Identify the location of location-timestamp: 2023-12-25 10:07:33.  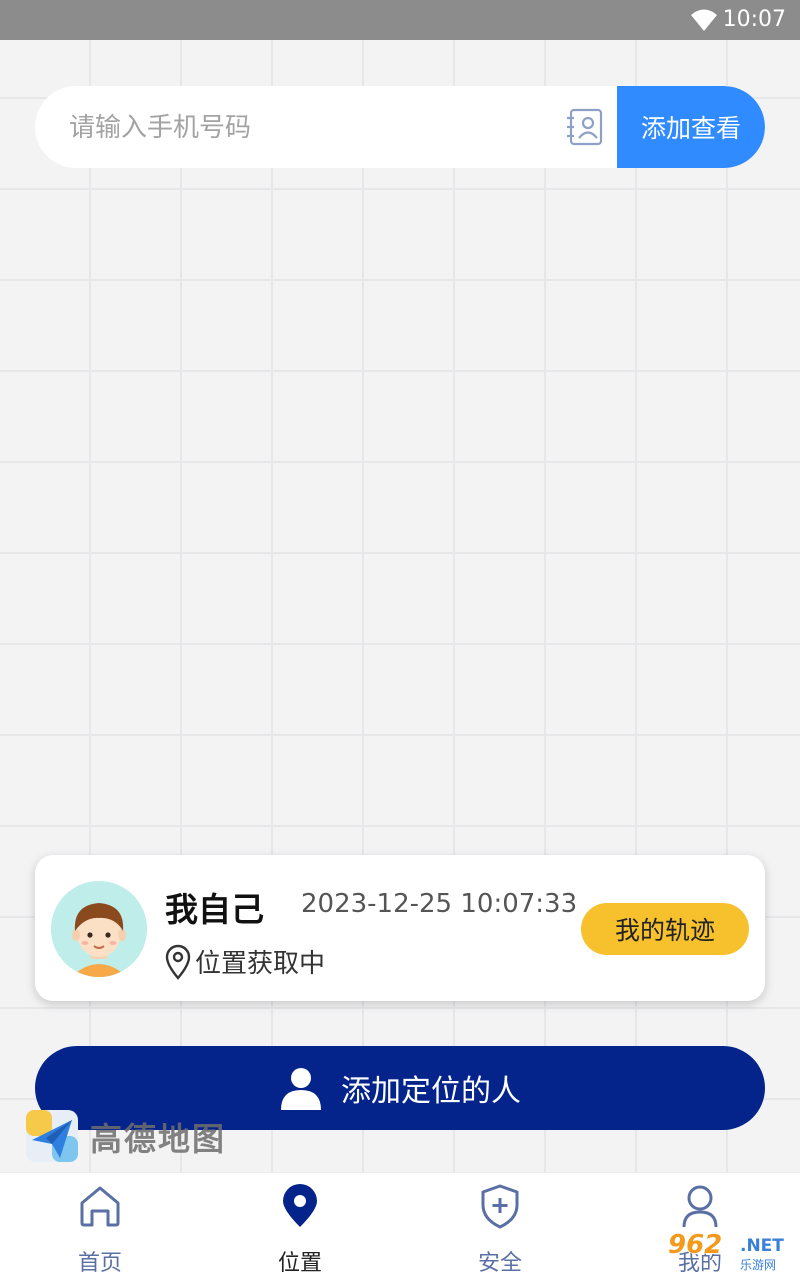
(439, 904).